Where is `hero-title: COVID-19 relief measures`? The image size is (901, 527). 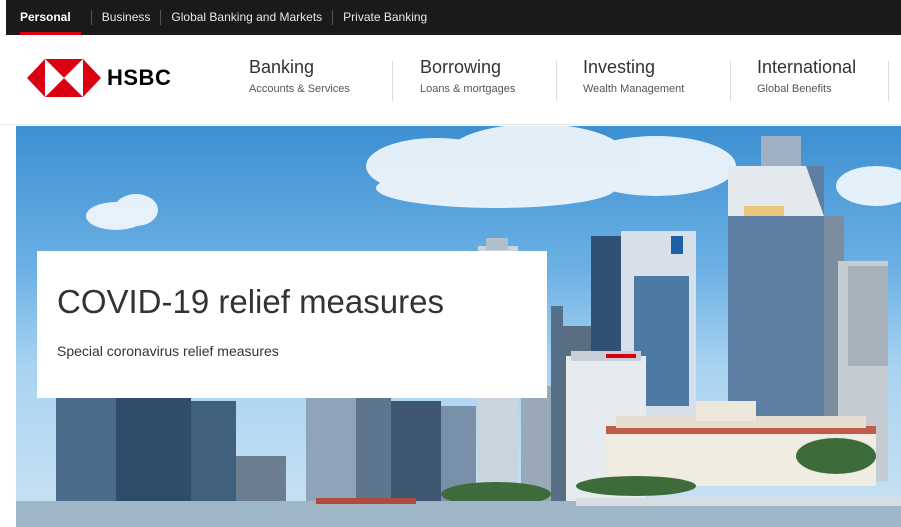
hero-title: COVID-19 relief measures is located at coordinates (250, 301).